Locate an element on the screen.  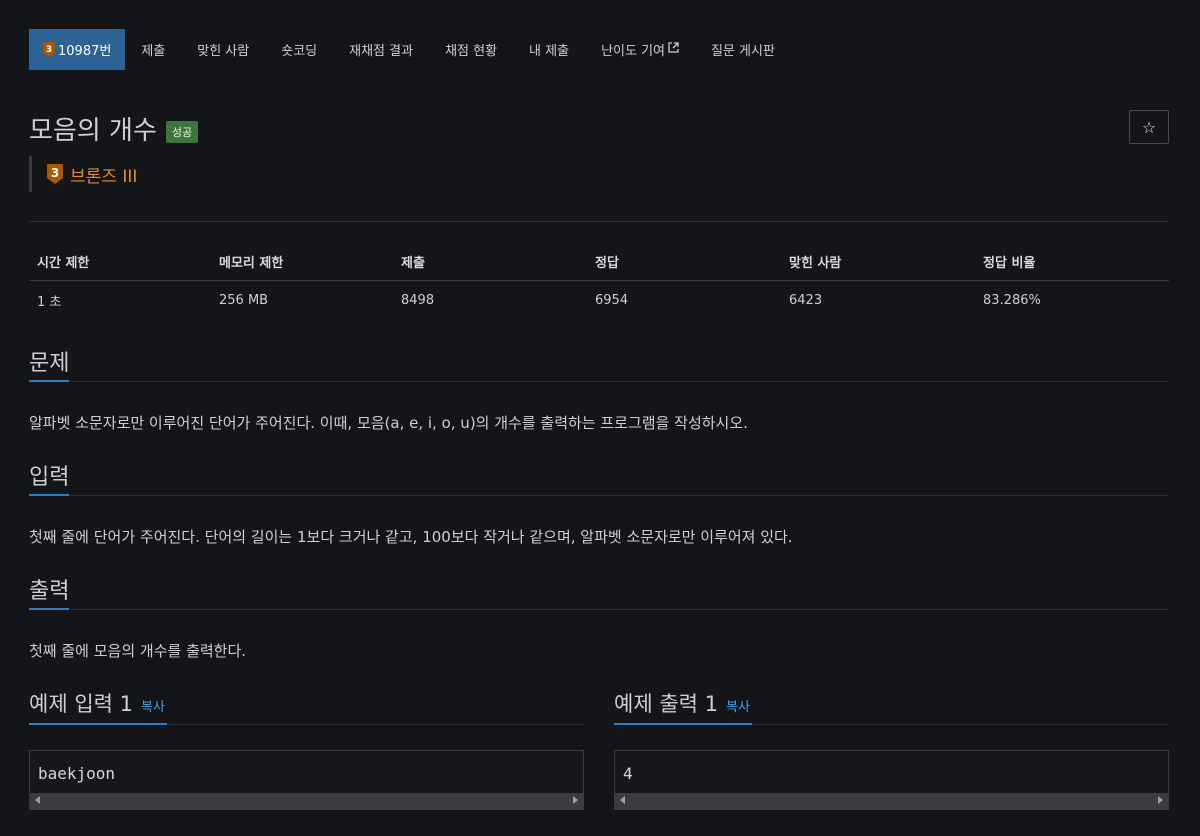
tab-submit-label: 제출 is located at coordinates (153, 51).